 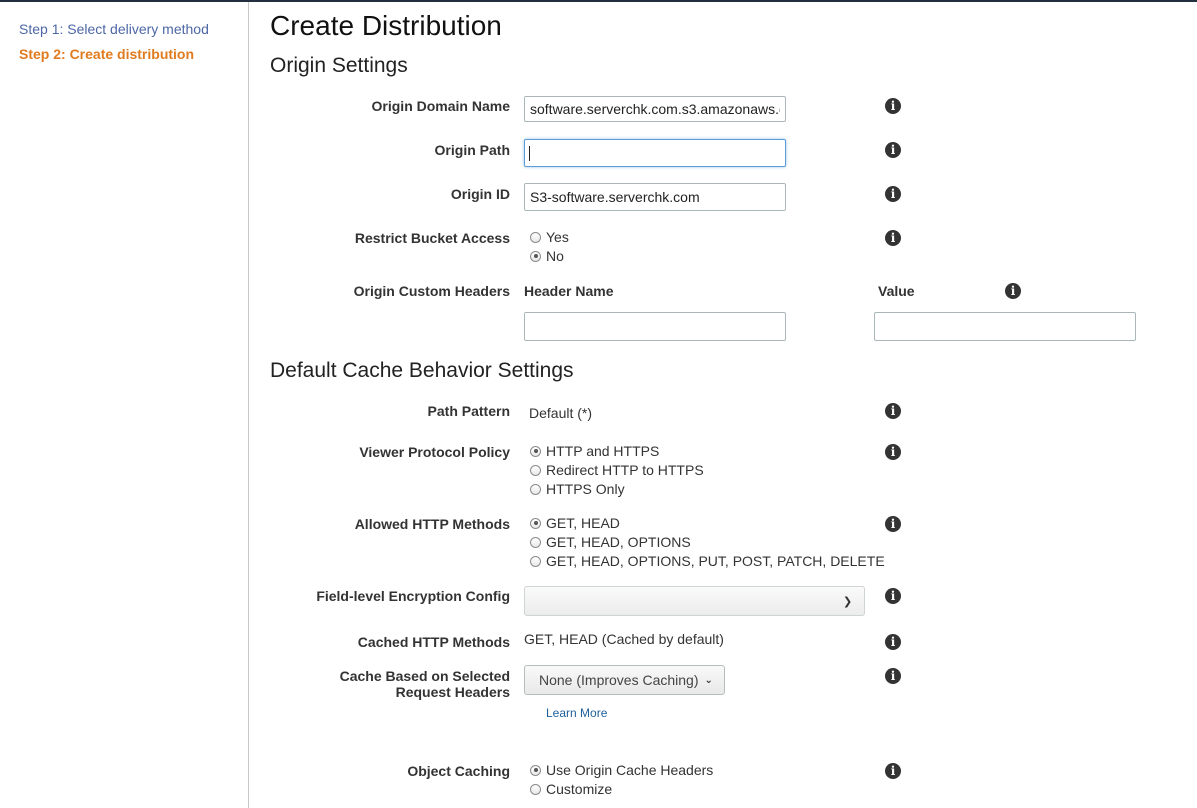 What do you see at coordinates (424, 676) in the screenshot?
I see `cache-headers-label-line1: Cache Based on Selected` at bounding box center [424, 676].